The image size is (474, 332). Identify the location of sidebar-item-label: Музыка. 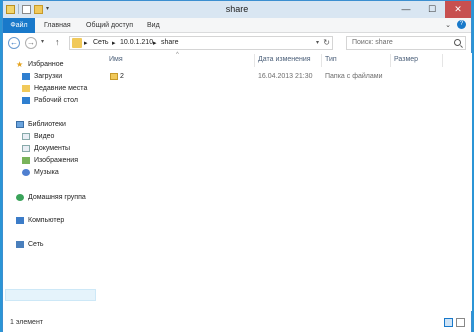
(46, 172).